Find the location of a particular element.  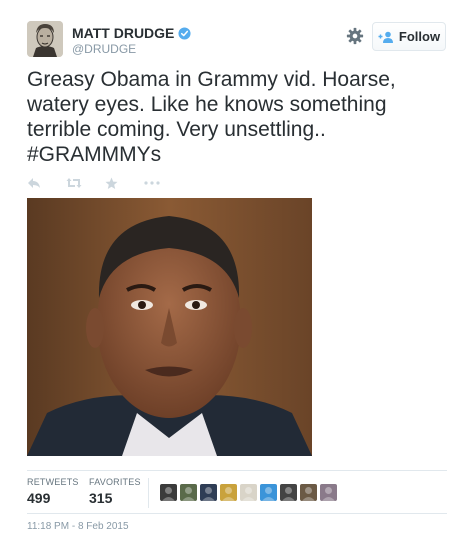

reply-button is located at coordinates (46, 183).